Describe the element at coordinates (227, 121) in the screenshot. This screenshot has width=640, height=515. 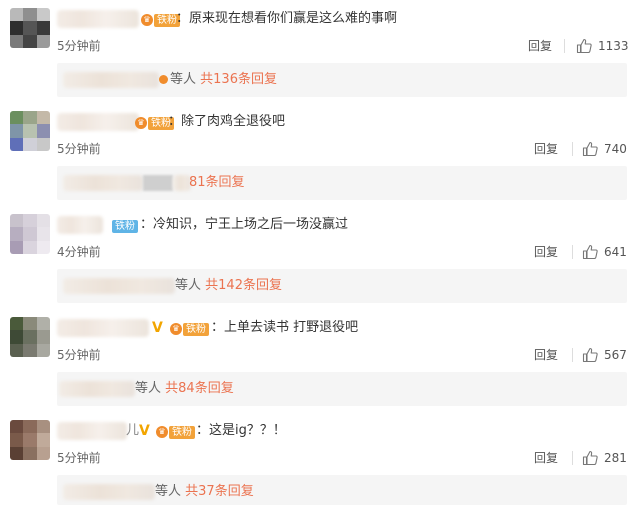
I see `comment-text: ：除了肉鸡全退役吧` at that location.